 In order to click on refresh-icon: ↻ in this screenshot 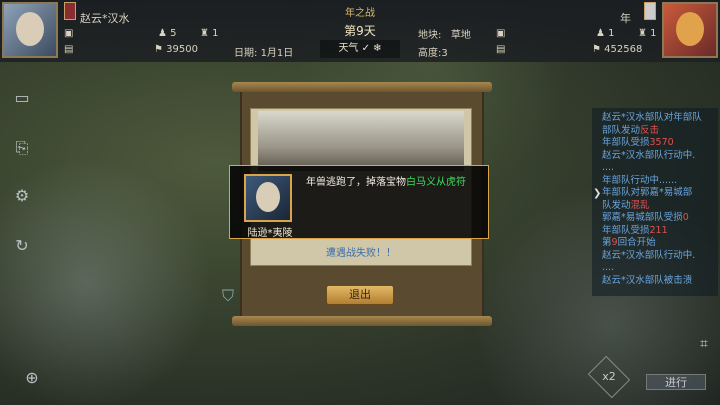, I will do `click(22, 246)`.